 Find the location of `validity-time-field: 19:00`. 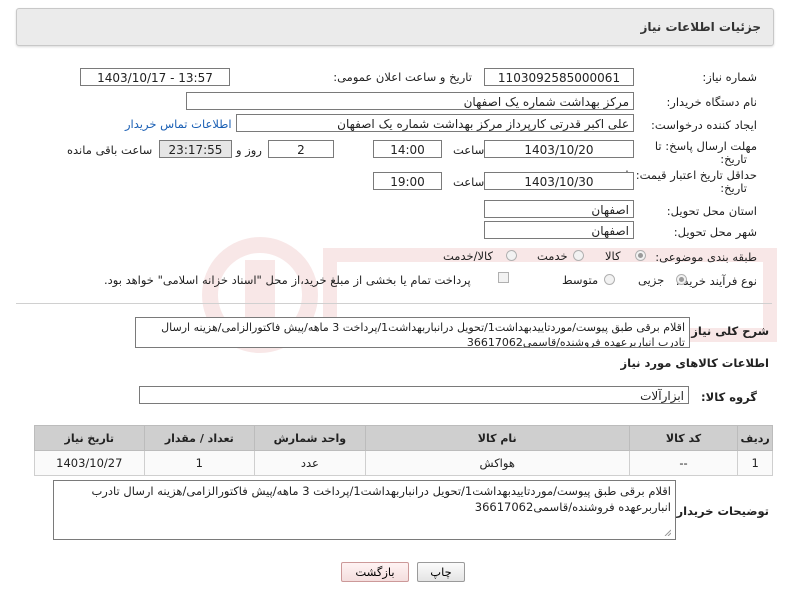

validity-time-field: 19:00 is located at coordinates (407, 181).